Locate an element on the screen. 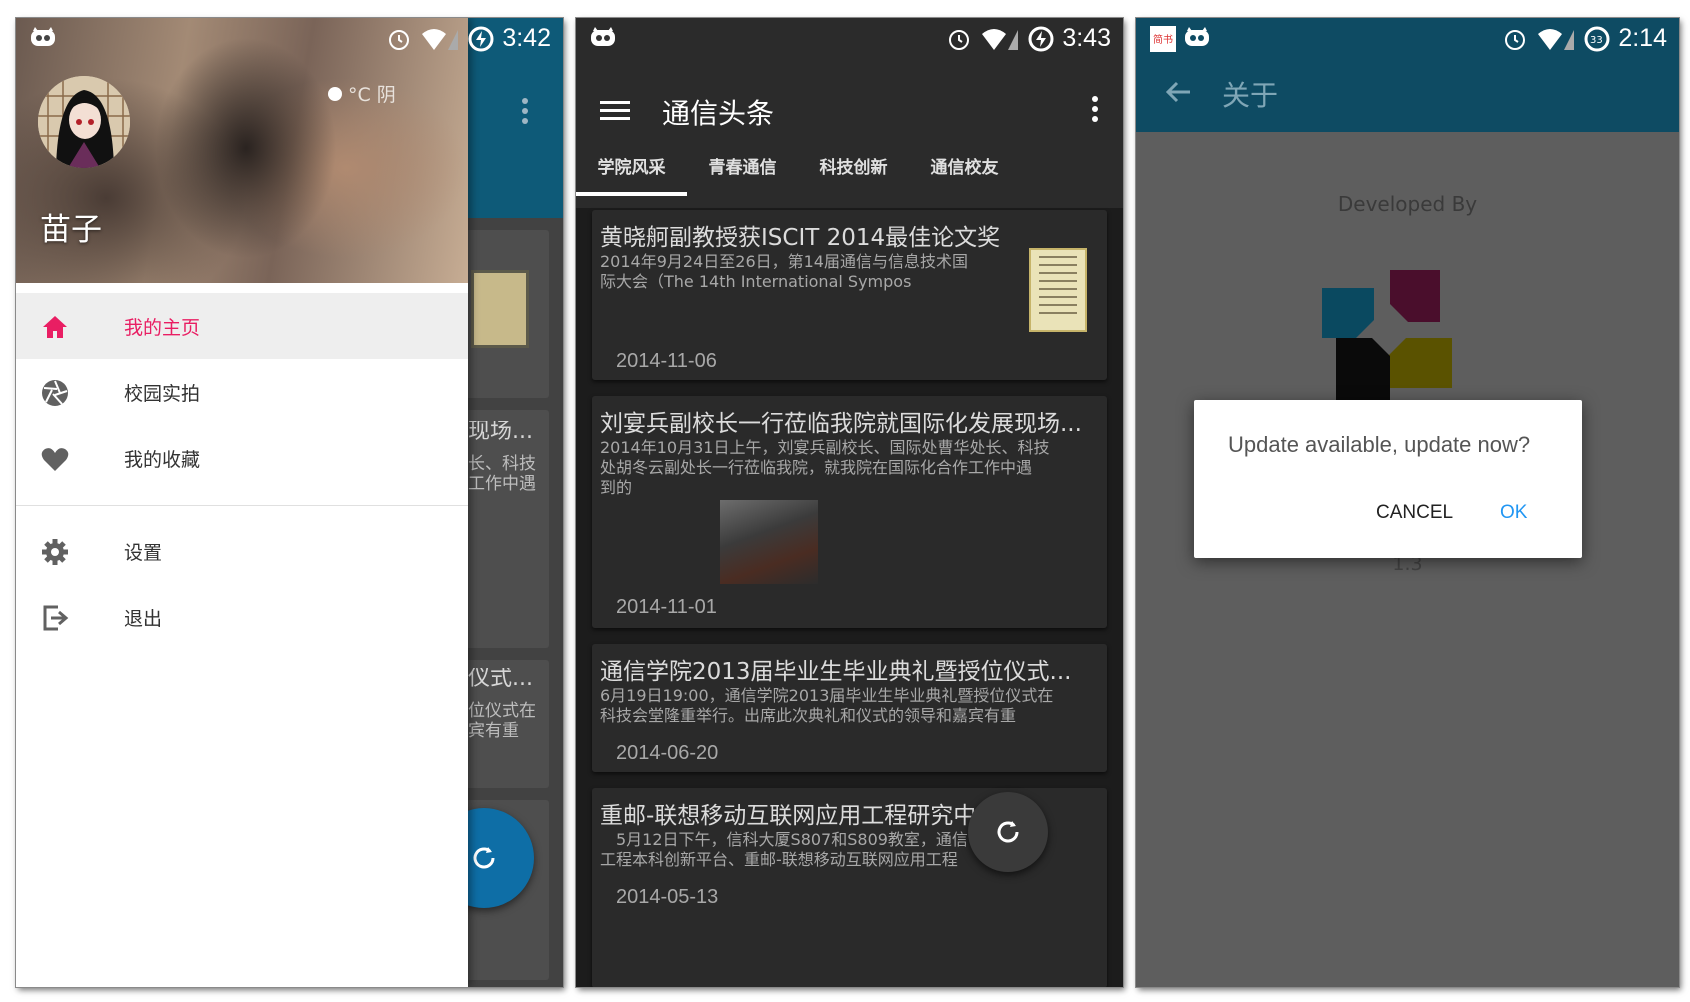  background-thumbnail is located at coordinates (500, 309).